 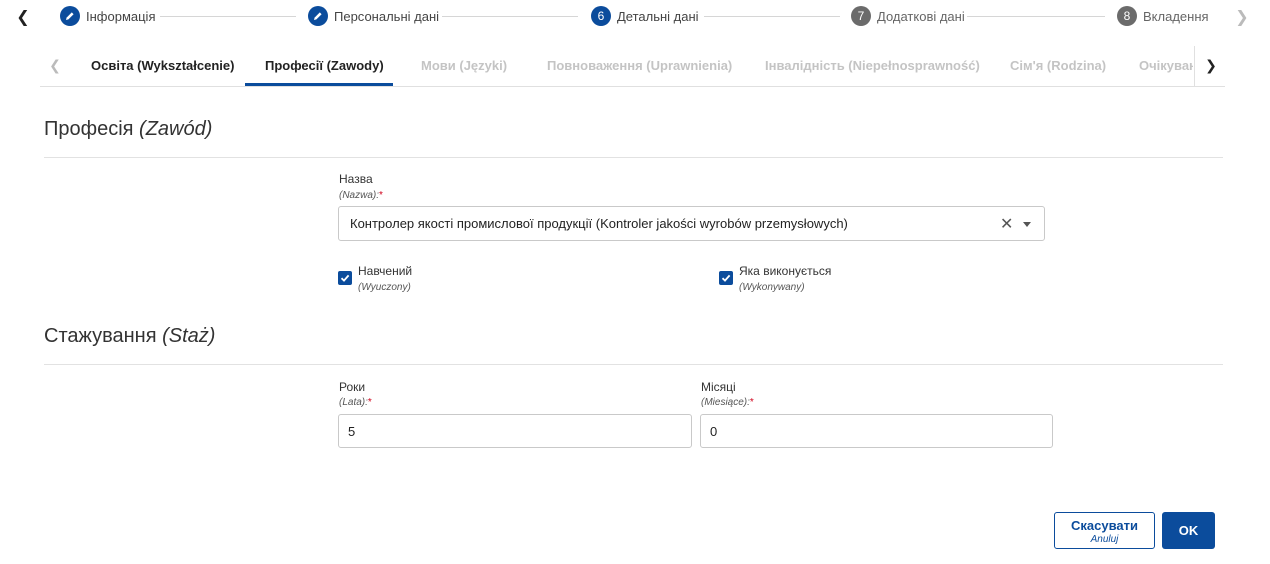 I want to click on cancel-button-sublabel: Anuluj, so click(x=1104, y=539).